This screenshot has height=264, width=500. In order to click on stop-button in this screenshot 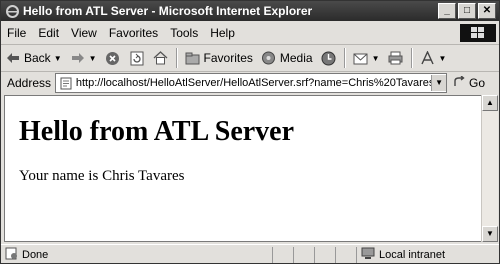, I will do `click(113, 58)`.